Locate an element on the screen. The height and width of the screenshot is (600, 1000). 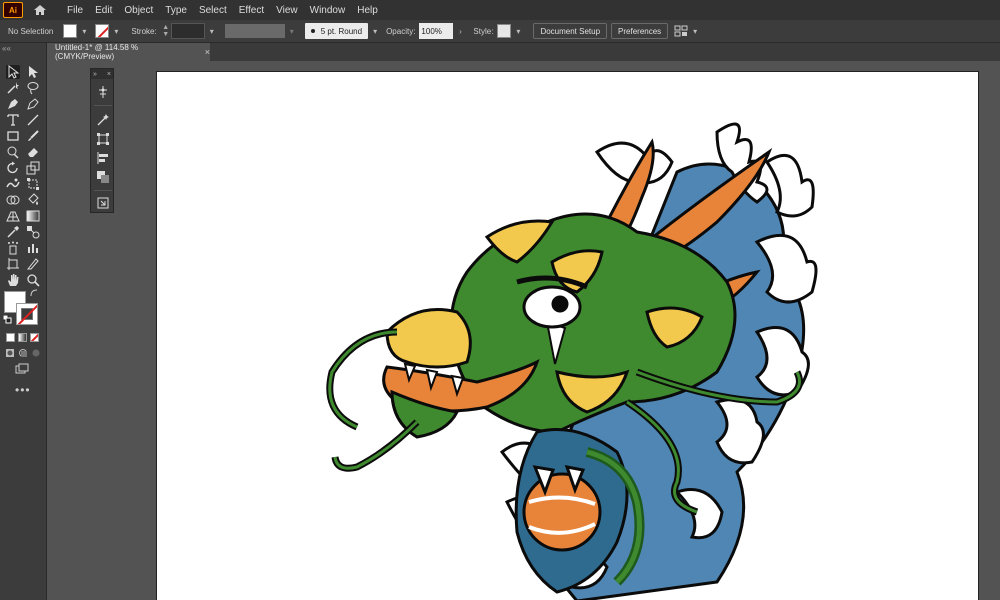
selection-status: No Selection is located at coordinates (31, 31).